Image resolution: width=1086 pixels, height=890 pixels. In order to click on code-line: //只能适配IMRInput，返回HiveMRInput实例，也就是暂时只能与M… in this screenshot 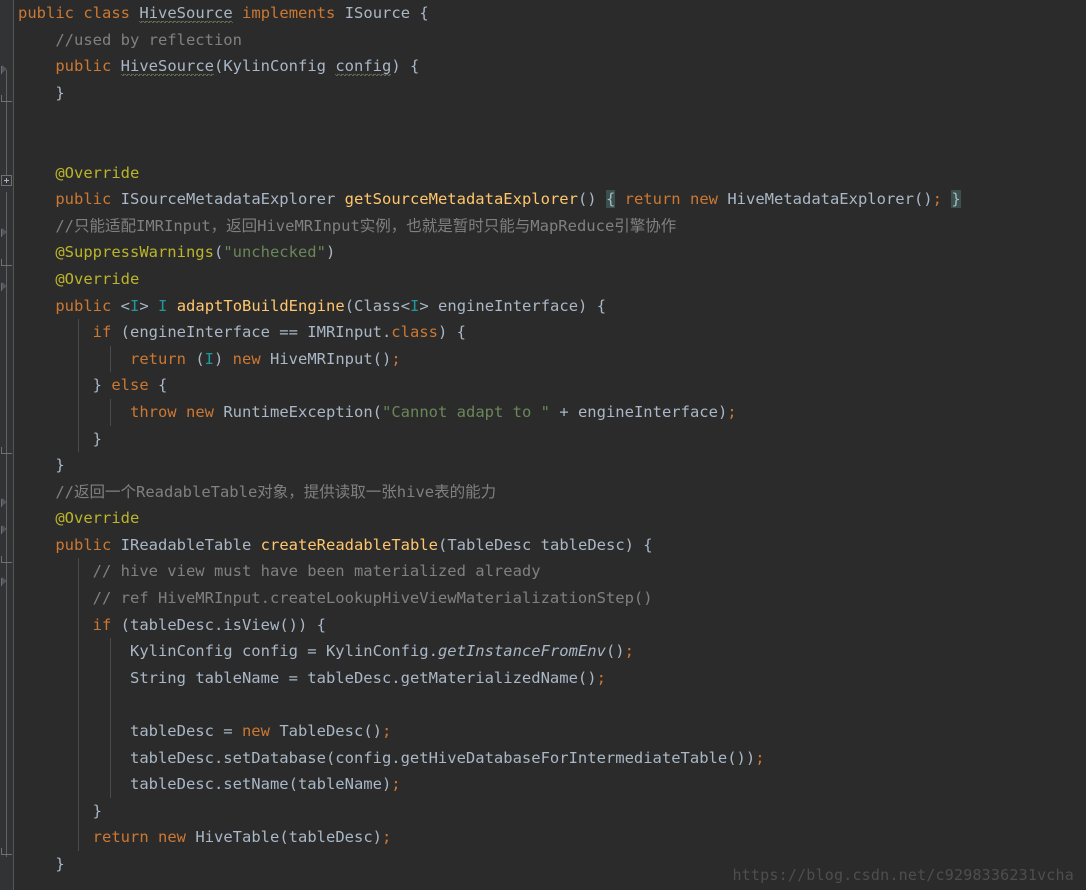, I will do `click(550, 226)`.